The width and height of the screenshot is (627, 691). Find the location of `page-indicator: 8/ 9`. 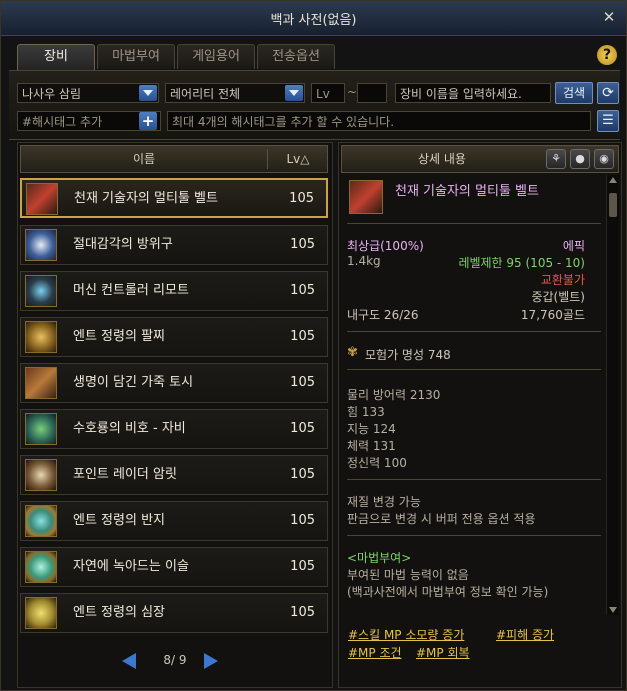

page-indicator: 8/ 9 is located at coordinates (175, 660).